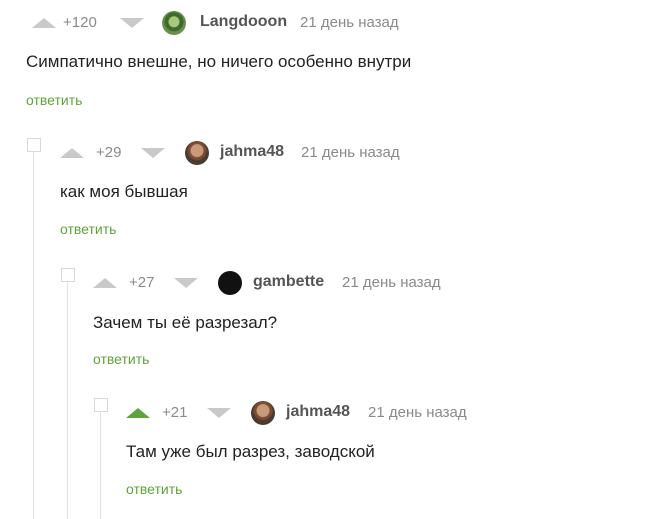  I want to click on comment-rating: +27, so click(142, 282).